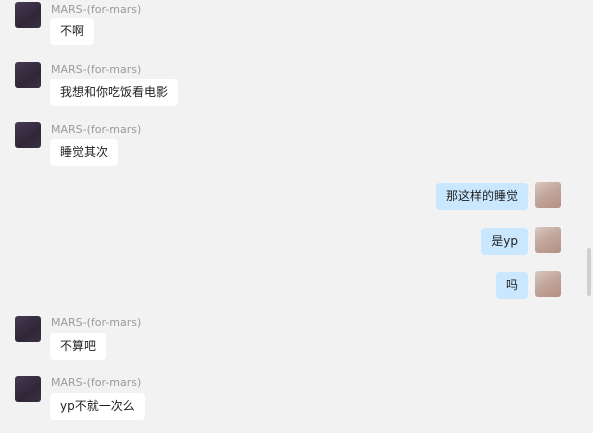 Image resolution: width=593 pixels, height=433 pixels. Describe the element at coordinates (114, 92) in the screenshot. I see `incoming-message-bubble: 我想和你吃饭看电影` at that location.